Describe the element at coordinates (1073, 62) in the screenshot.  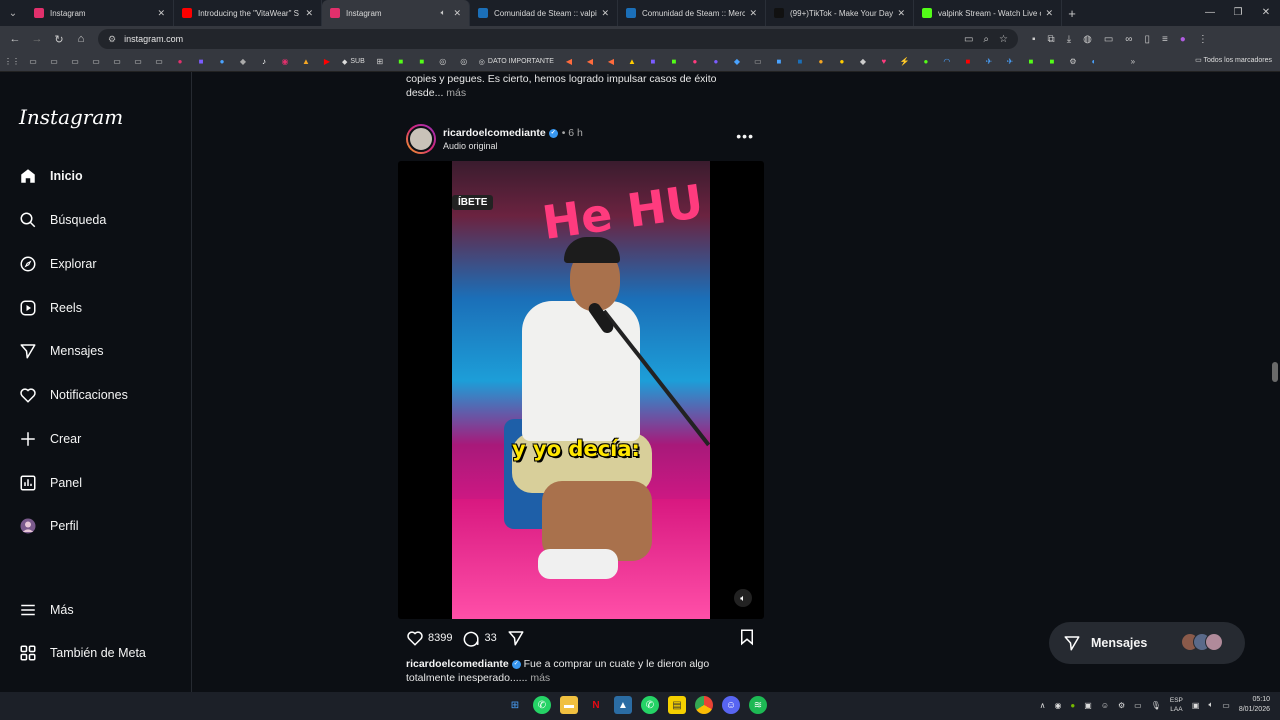
I see `bookmark-icon: ⚙` at that location.